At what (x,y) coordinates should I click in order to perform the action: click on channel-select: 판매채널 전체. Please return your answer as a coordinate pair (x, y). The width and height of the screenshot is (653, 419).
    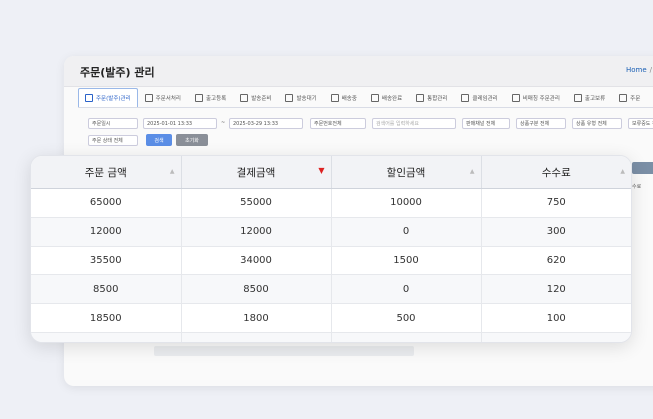
    Looking at the image, I should click on (486, 123).